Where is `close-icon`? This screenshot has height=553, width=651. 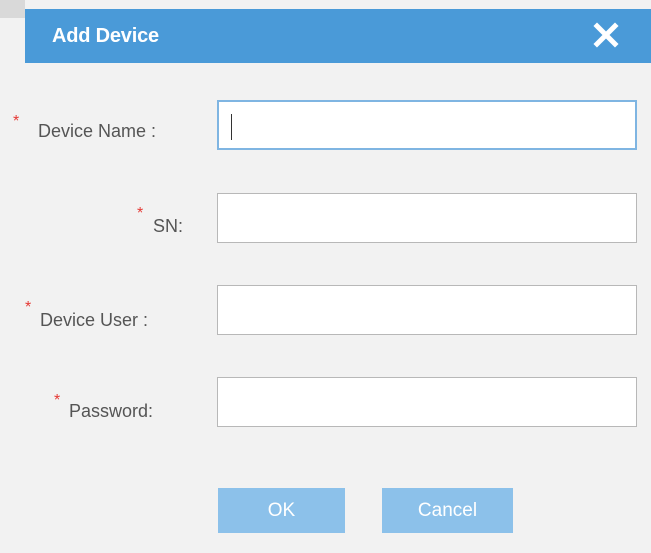
close-icon is located at coordinates (606, 35).